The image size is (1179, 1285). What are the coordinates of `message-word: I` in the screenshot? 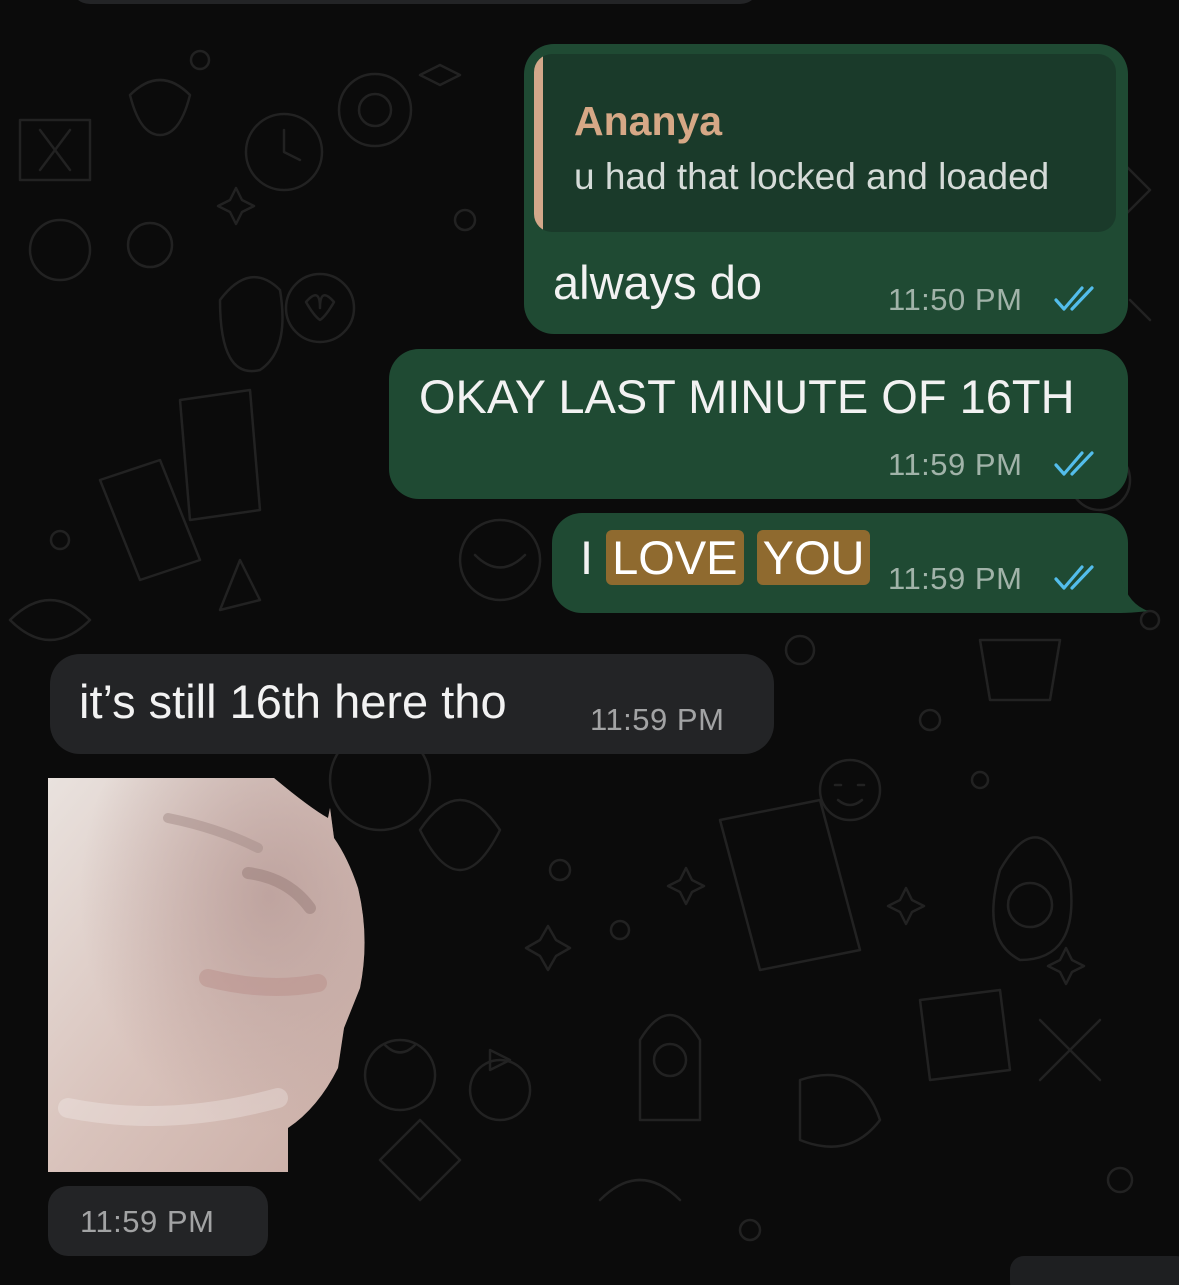 It's located at (587, 557).